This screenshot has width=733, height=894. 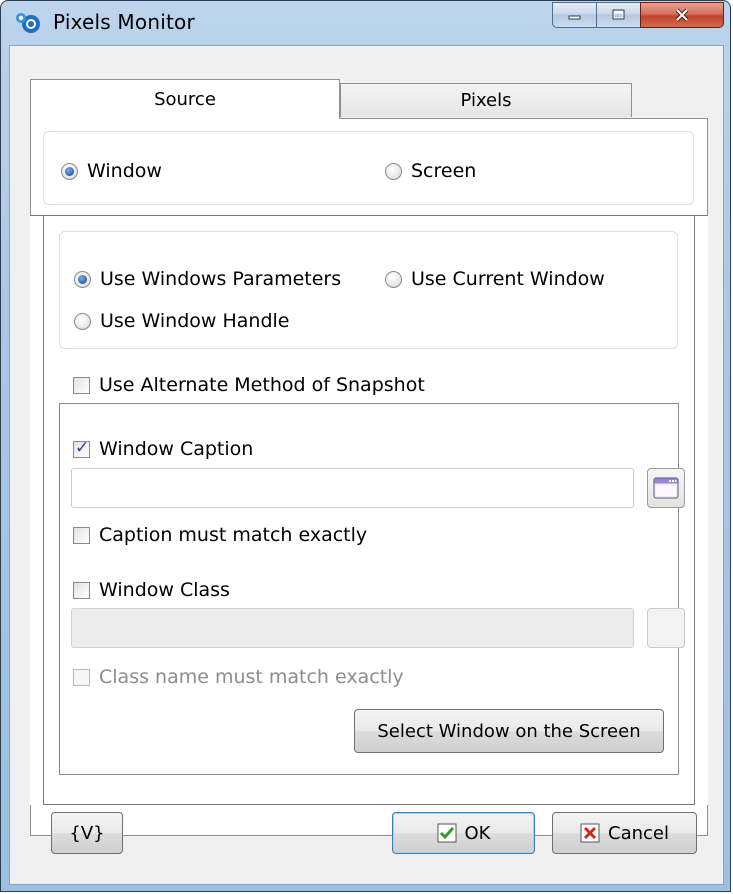 I want to click on radio-use-windows-parameters: Use Windows Parameters, so click(x=207, y=279).